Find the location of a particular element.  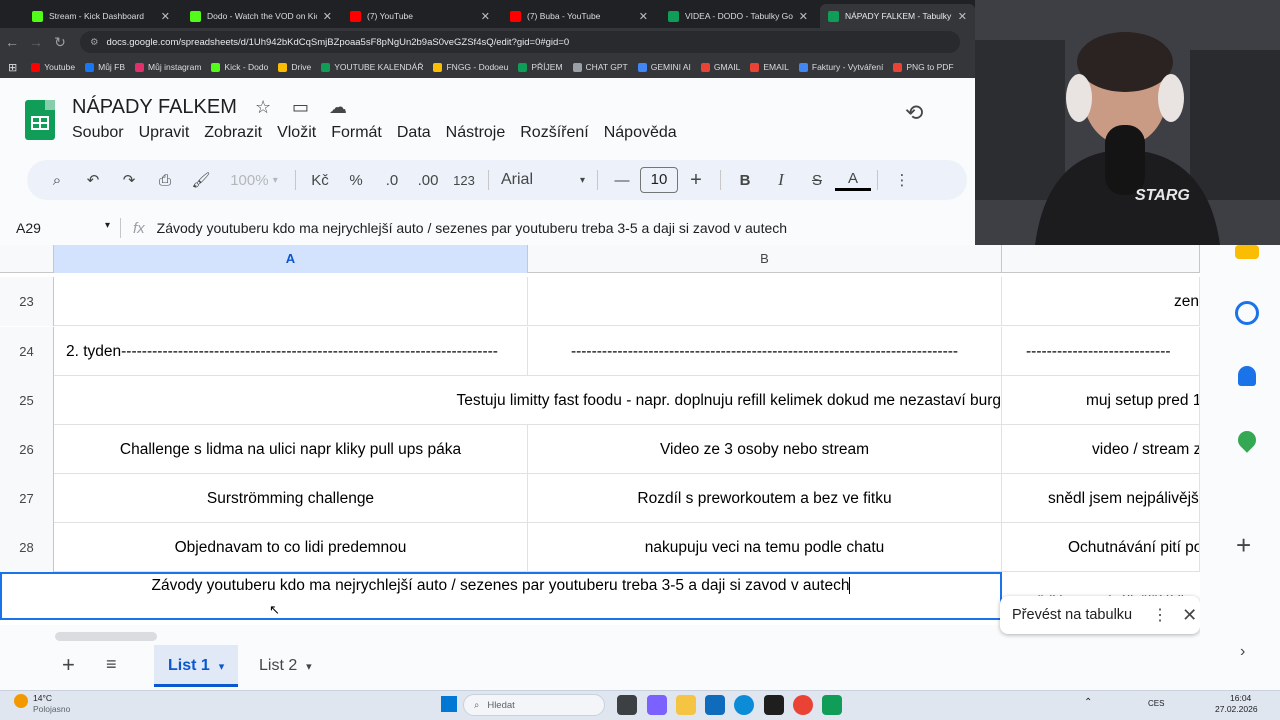

cell: video / stream z is located at coordinates (1101, 449).